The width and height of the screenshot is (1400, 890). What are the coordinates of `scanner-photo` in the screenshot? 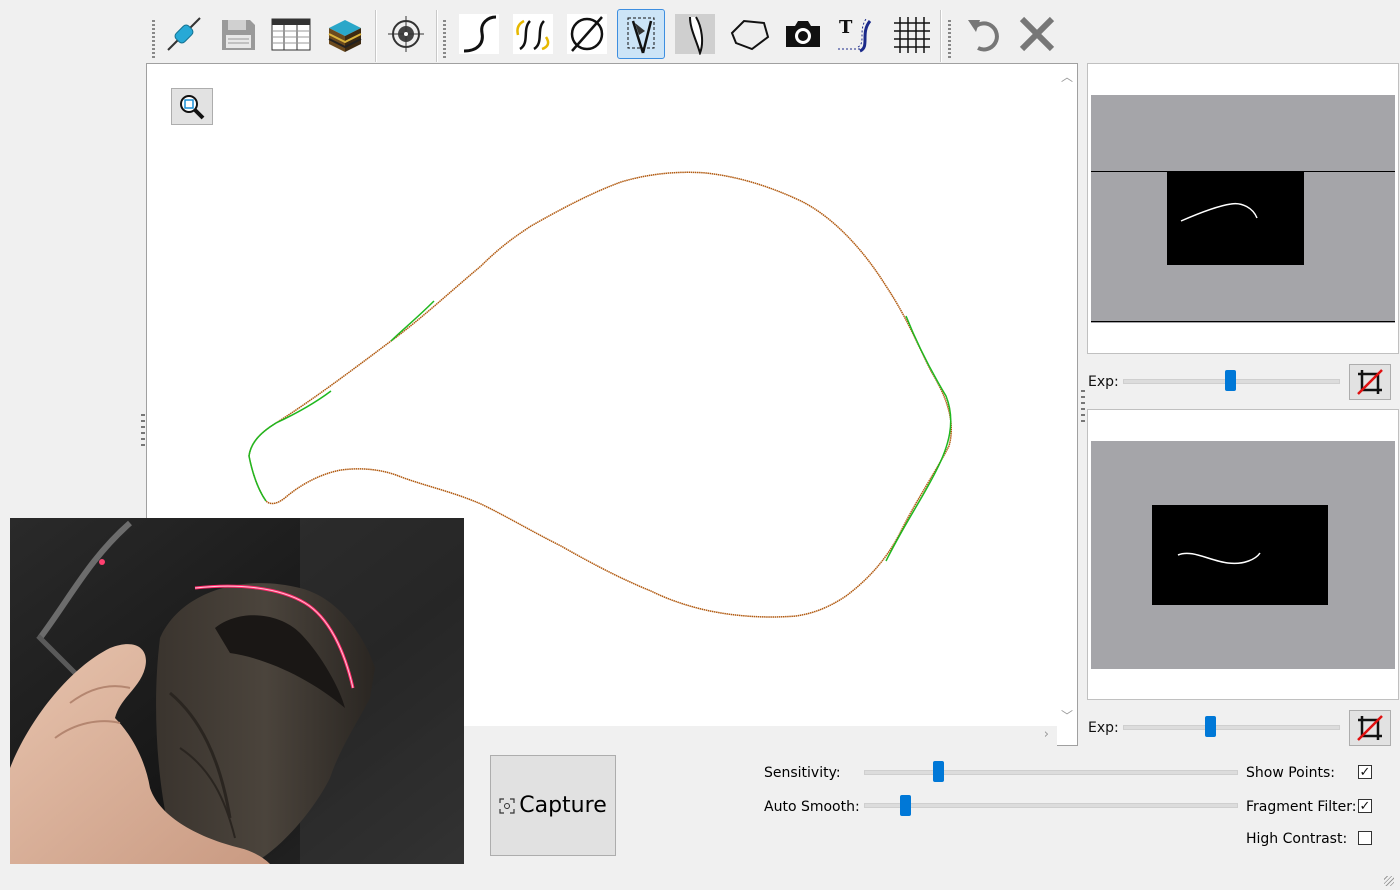 It's located at (237, 691).